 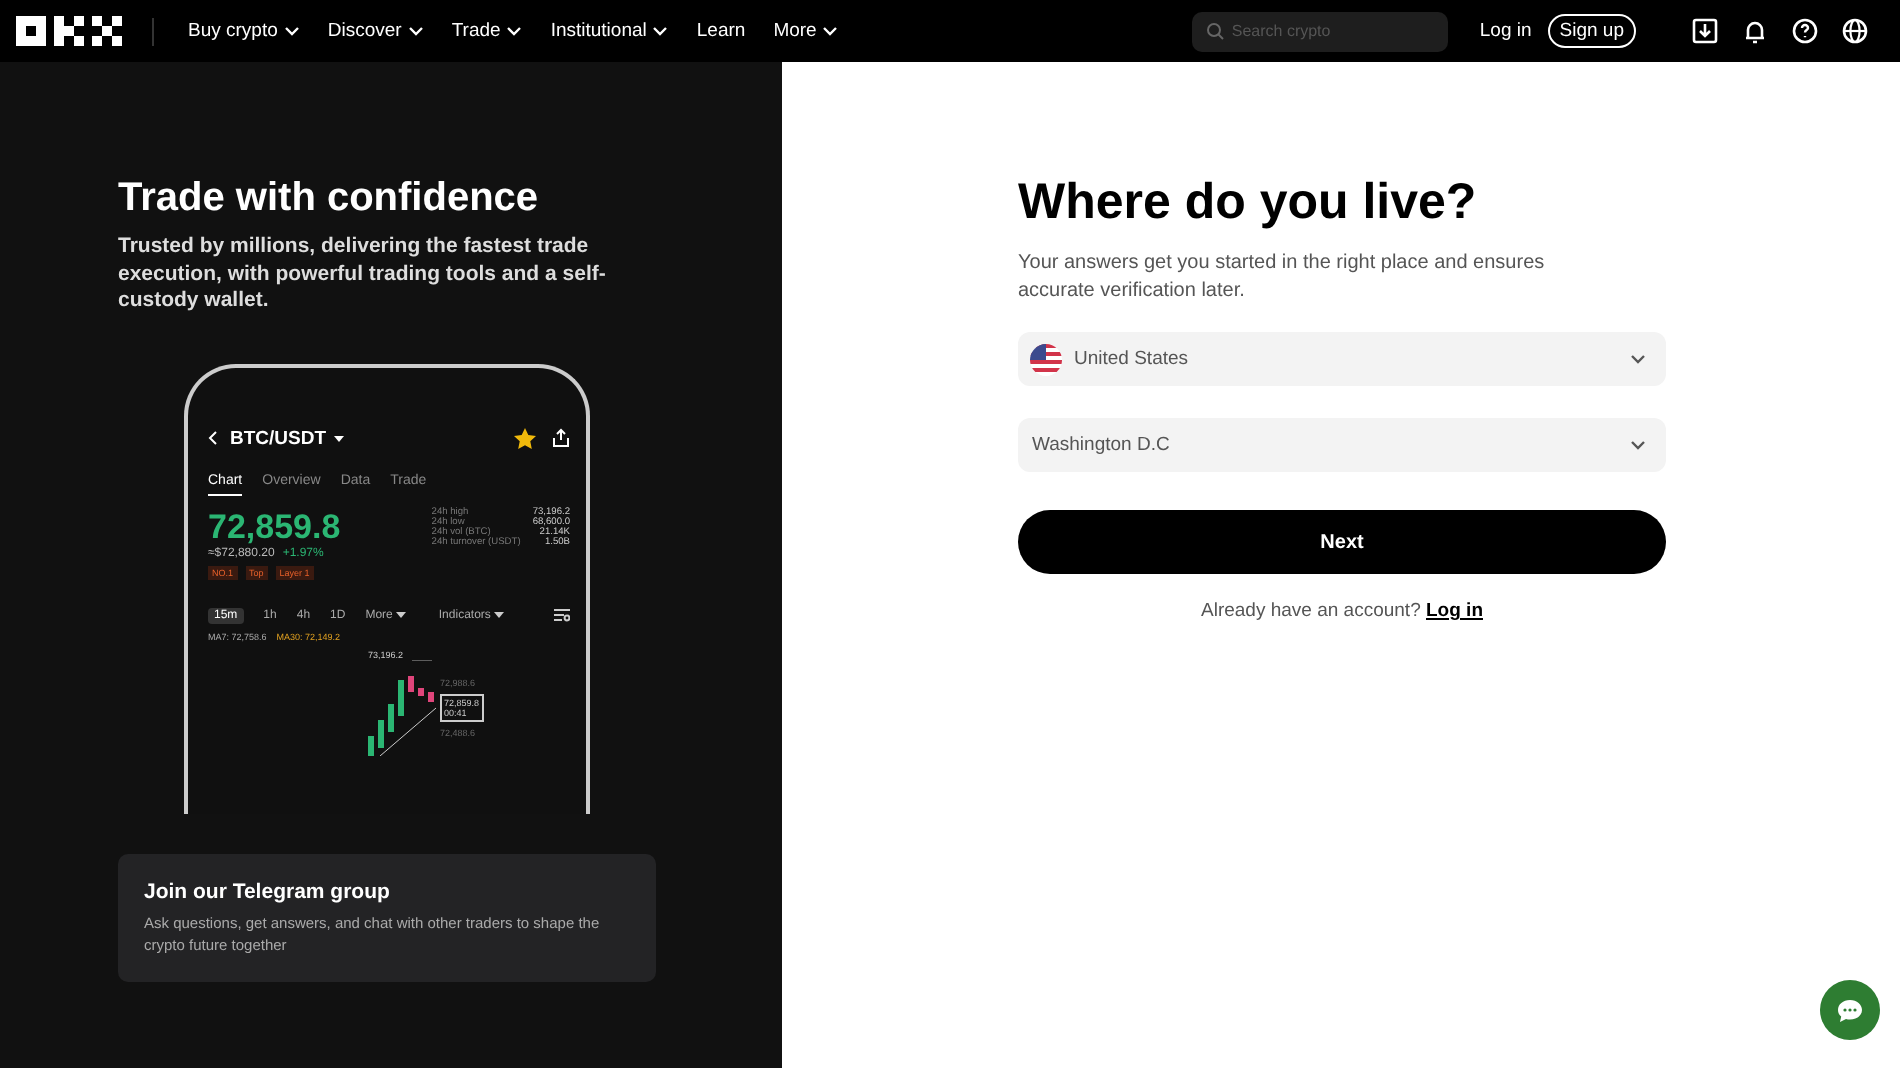 What do you see at coordinates (1342, 611) in the screenshot?
I see `account-text: Already have an account? Log in` at bounding box center [1342, 611].